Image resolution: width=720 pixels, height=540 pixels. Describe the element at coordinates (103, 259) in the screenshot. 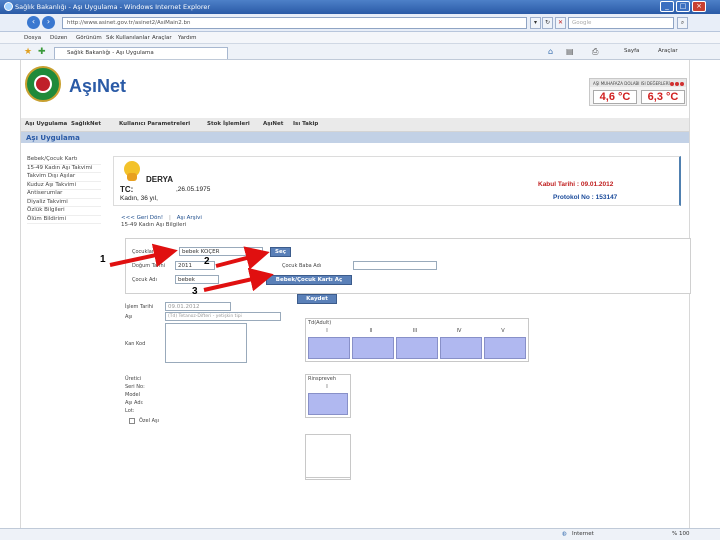

I see `annotation-number-1: 1` at that location.